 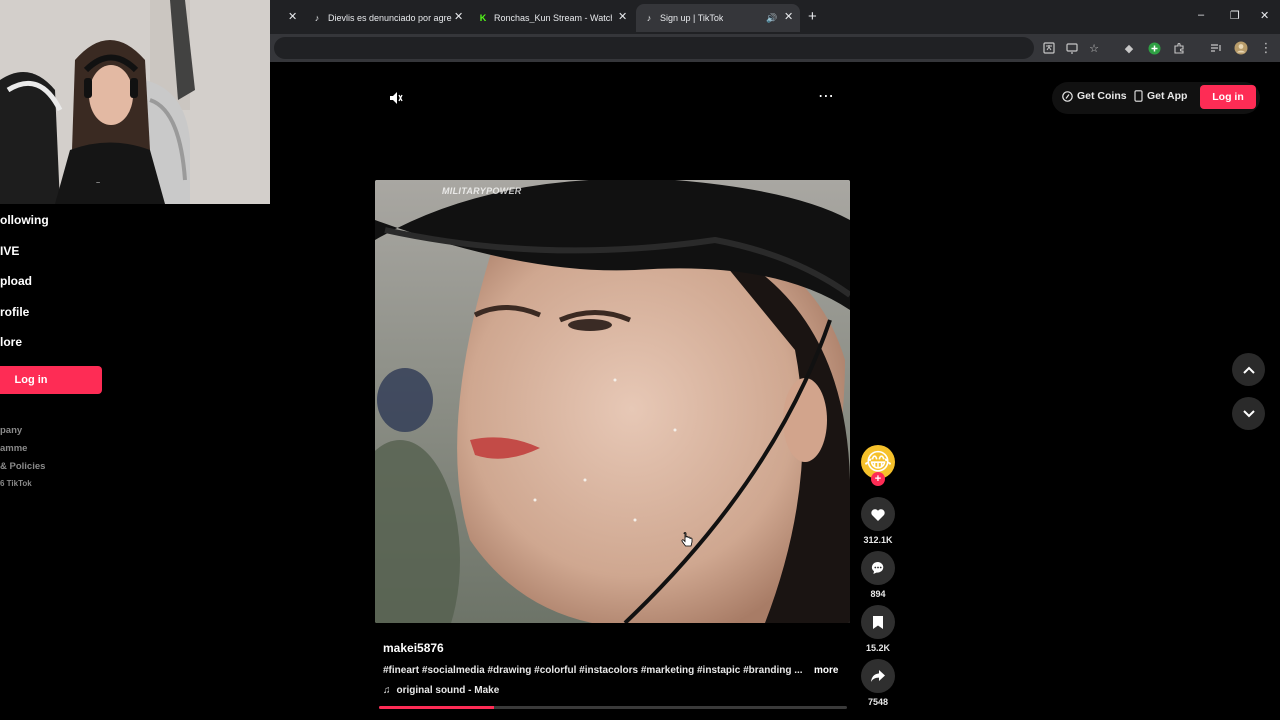 What do you see at coordinates (396, 98) in the screenshot?
I see `volume-icon` at bounding box center [396, 98].